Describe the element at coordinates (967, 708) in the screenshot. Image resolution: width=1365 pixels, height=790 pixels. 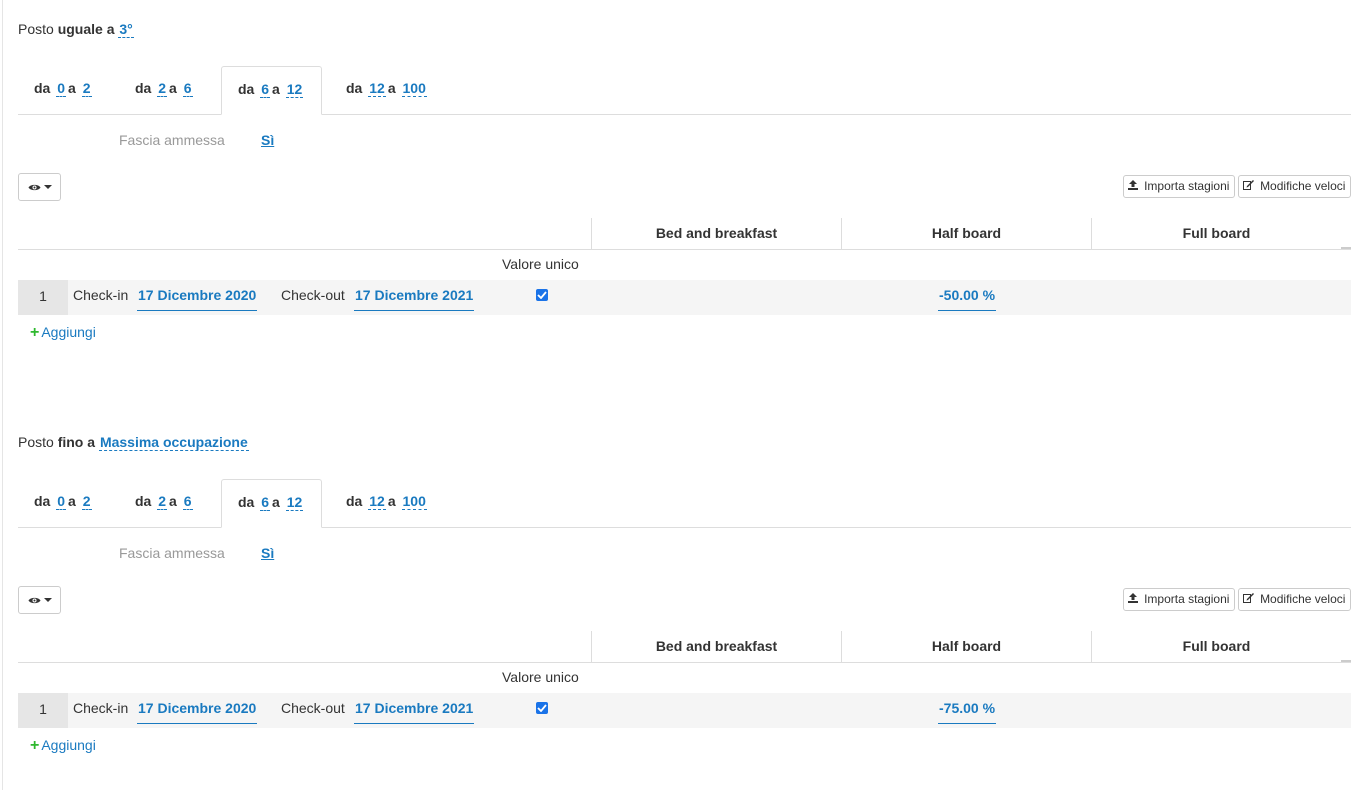
I see `half-board-value-link: -75.00 %` at that location.